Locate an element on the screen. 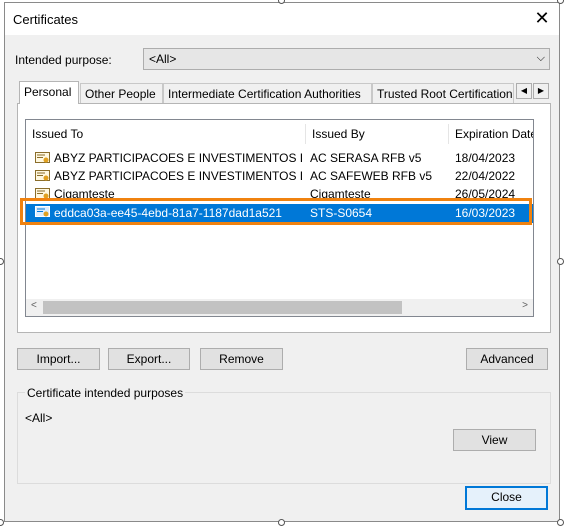 Image resolution: width=565 pixels, height=526 pixels. intended-purposes-label: Certificate intended purposes is located at coordinates (105, 393).